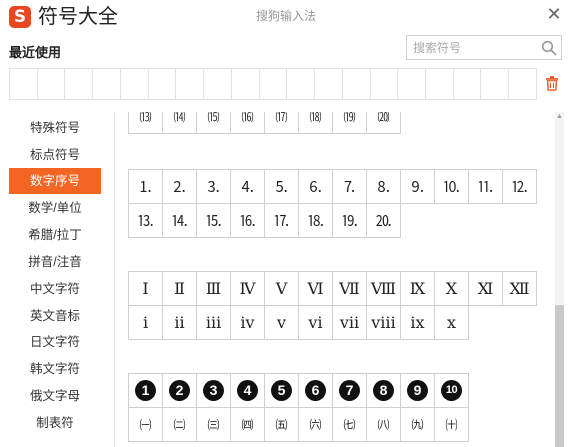 The width and height of the screenshot is (572, 447). Describe the element at coordinates (282, 425) in the screenshot. I see `symbol-cell: ㈤` at that location.